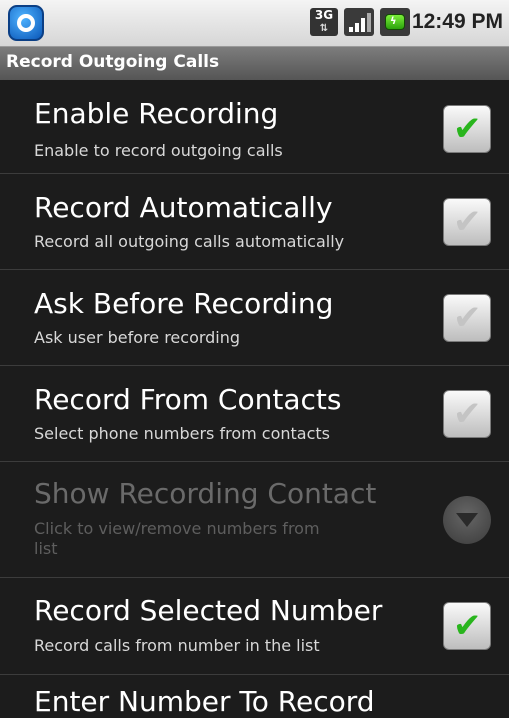  I want to click on setting-title: Show Recording Contact, so click(205, 493).